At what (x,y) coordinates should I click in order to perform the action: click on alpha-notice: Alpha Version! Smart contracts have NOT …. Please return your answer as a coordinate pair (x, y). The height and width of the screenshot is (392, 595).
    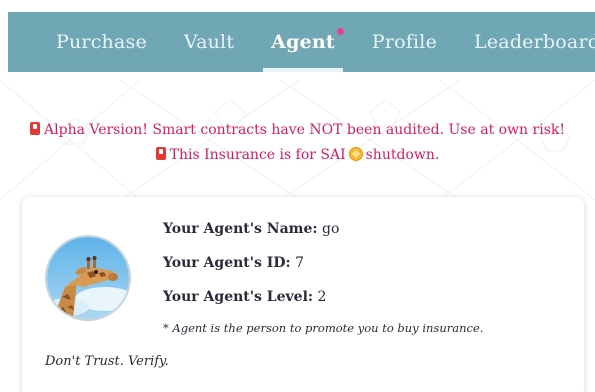
    Looking at the image, I should click on (297, 130).